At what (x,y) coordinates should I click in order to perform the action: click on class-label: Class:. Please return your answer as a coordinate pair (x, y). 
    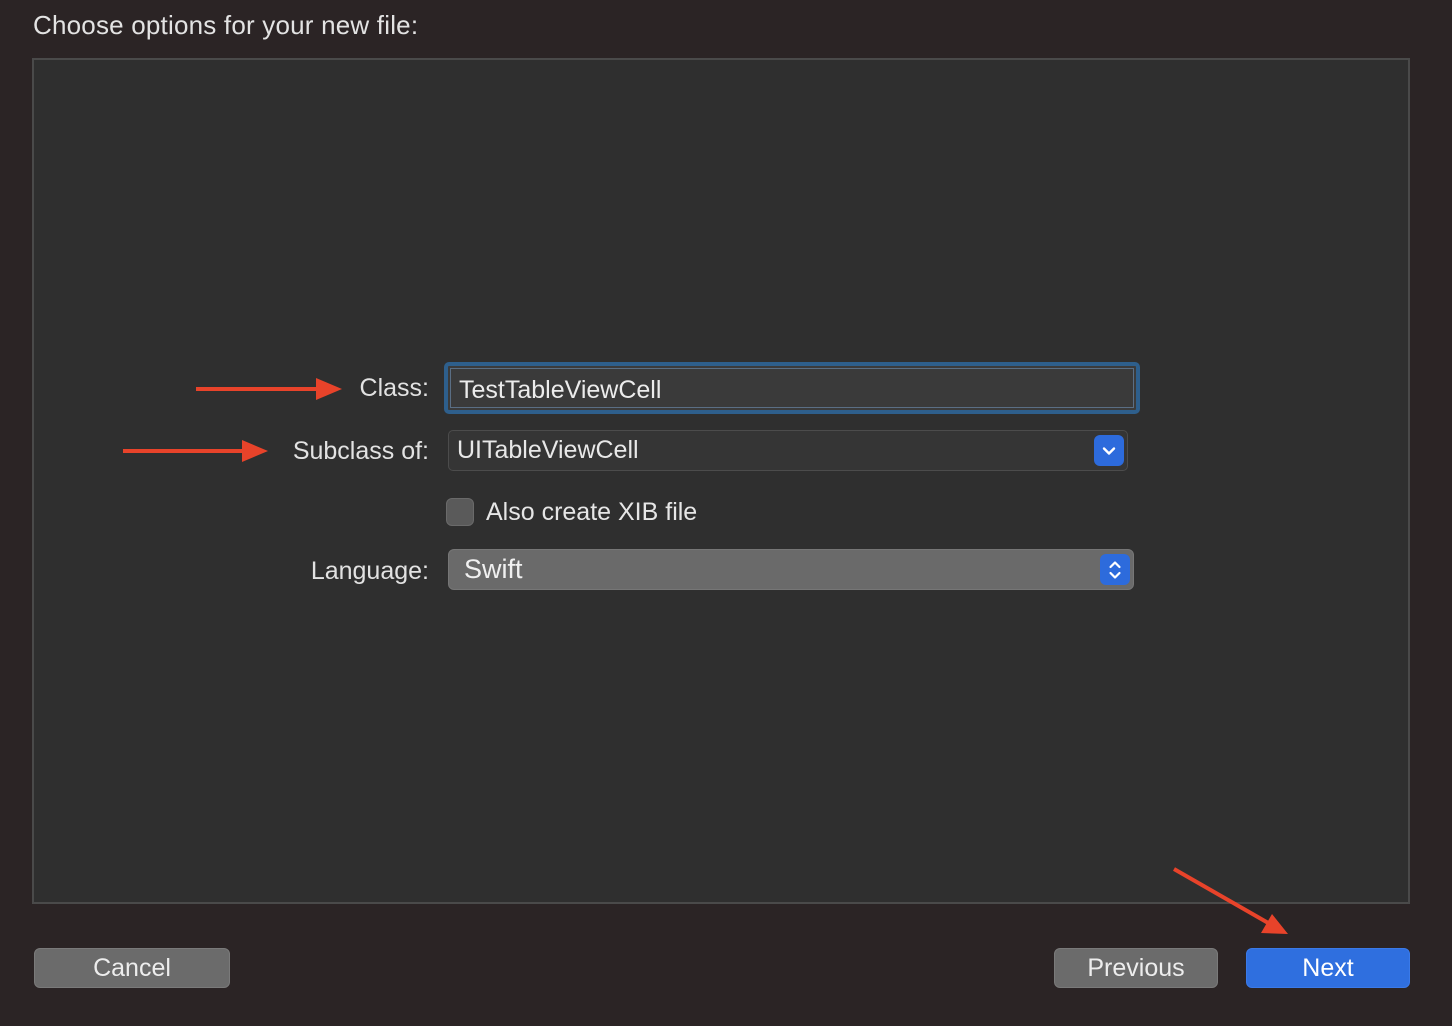
    Looking at the image, I should click on (394, 388).